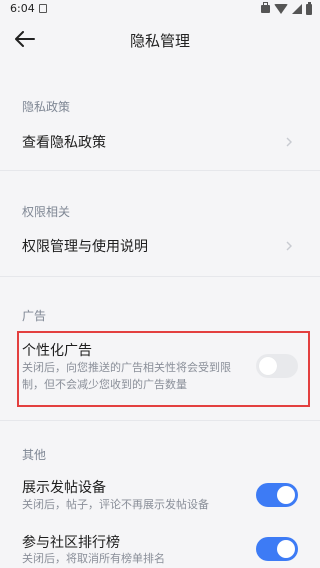 The width and height of the screenshot is (320, 568). What do you see at coordinates (160, 9) in the screenshot?
I see `status-bar: 6:04` at bounding box center [160, 9].